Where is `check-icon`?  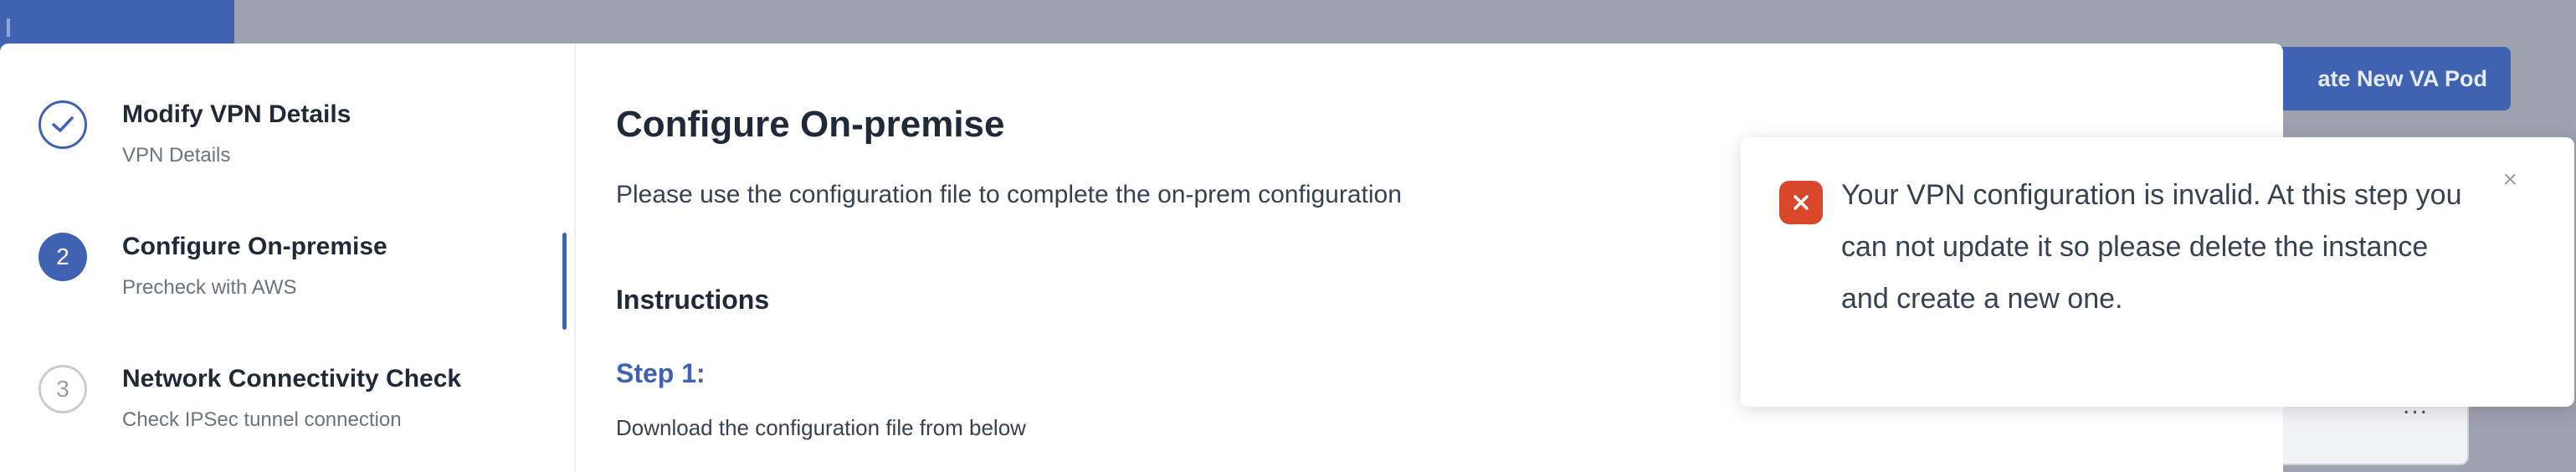 check-icon is located at coordinates (62, 124).